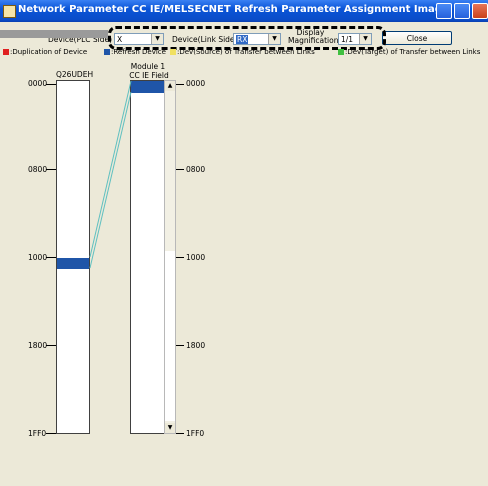  What do you see at coordinates (110, 169) in the screenshot?
I see `mapping-line-top` at bounding box center [110, 169].